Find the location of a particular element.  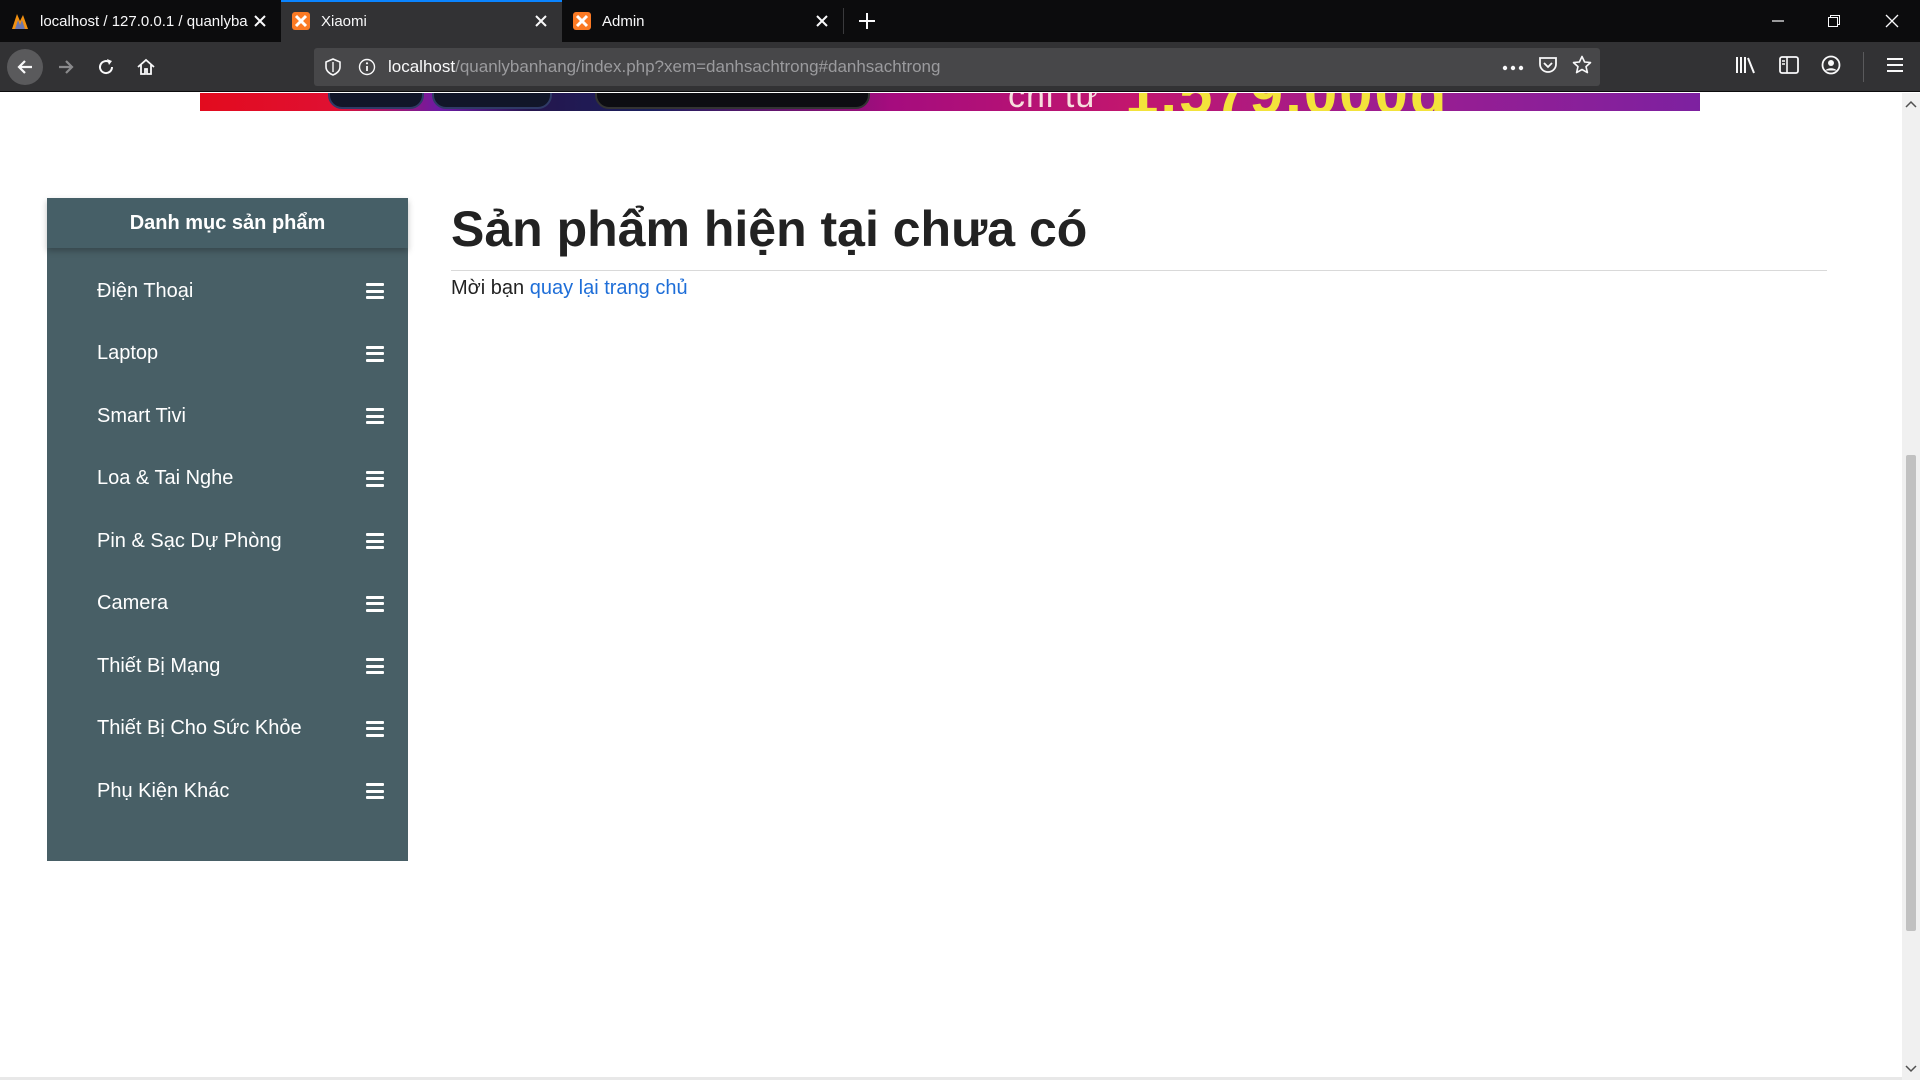

restore-icon is located at coordinates (1834, 21).